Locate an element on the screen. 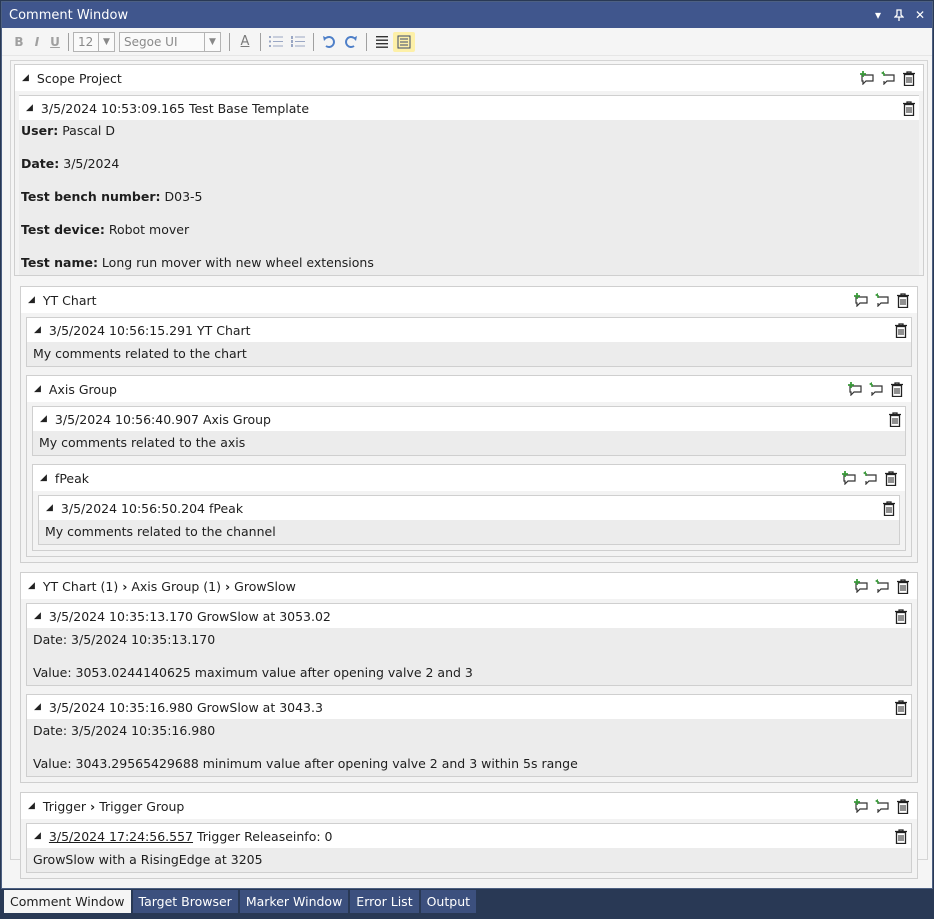  tab-marker-window: Marker Window is located at coordinates (294, 901).